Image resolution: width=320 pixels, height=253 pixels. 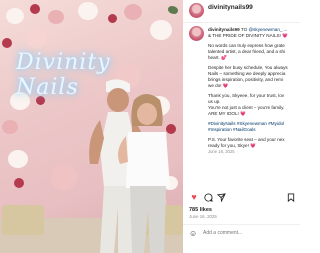 What do you see at coordinates (227, 113) in the screenshot?
I see `caption-line: ARE MY IDOL! 💗` at bounding box center [227, 113].